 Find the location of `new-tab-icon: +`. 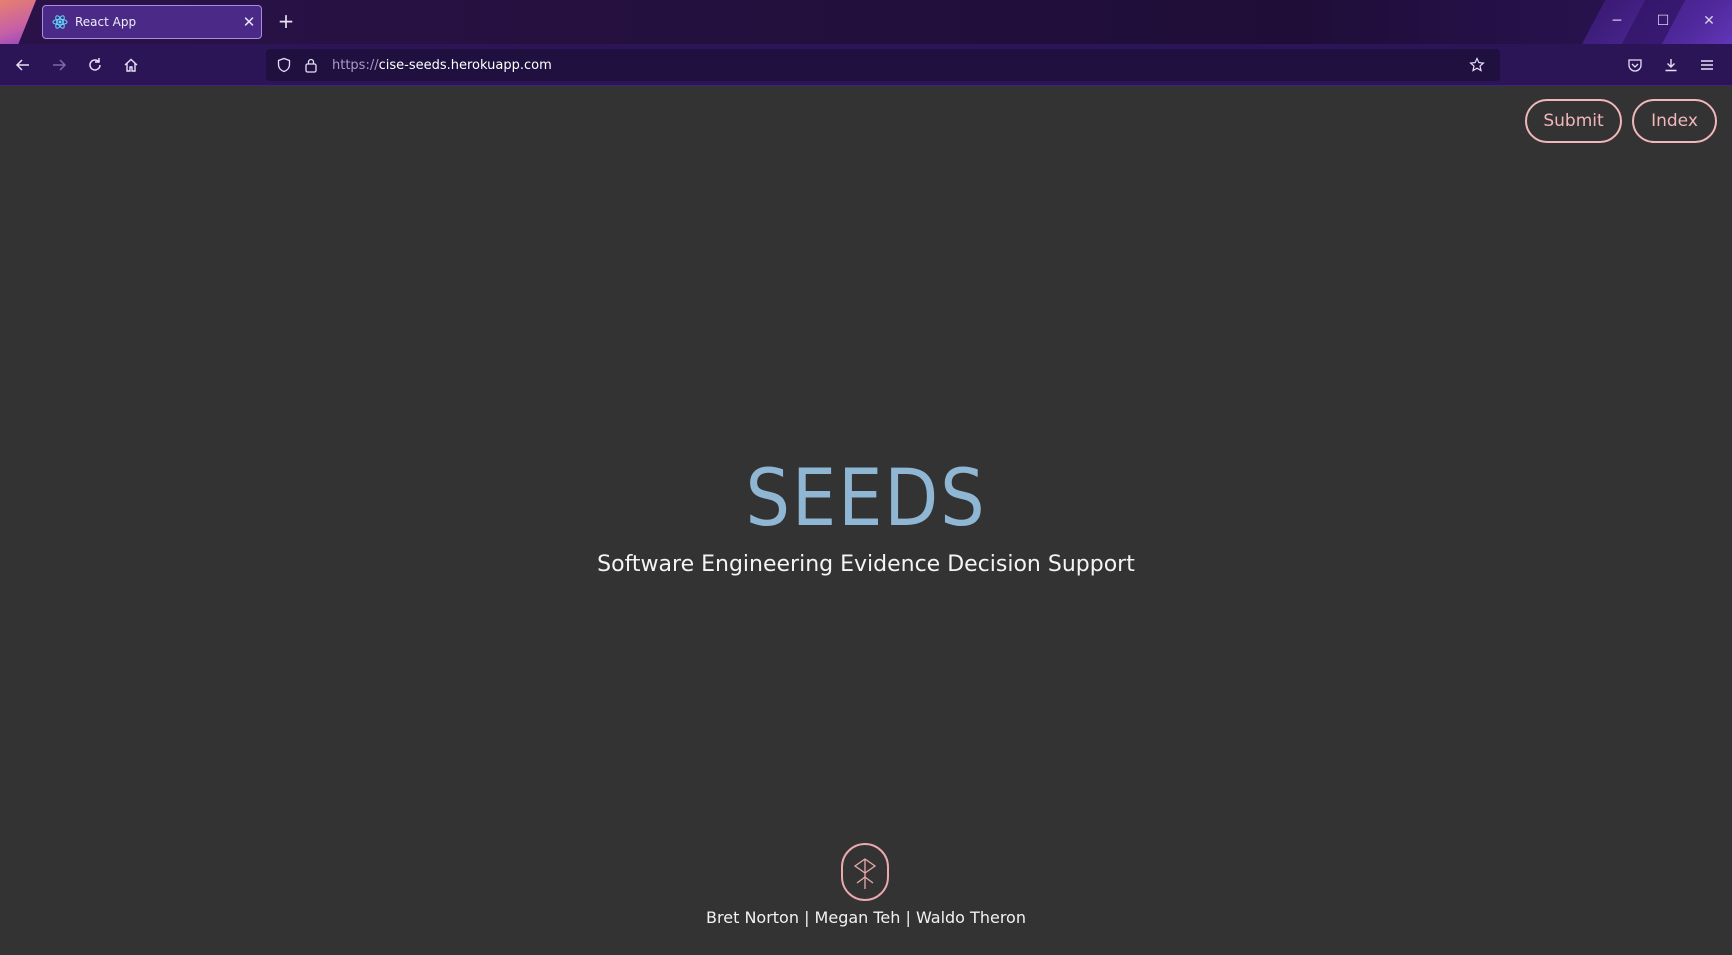

new-tab-icon: + is located at coordinates (286, 21).